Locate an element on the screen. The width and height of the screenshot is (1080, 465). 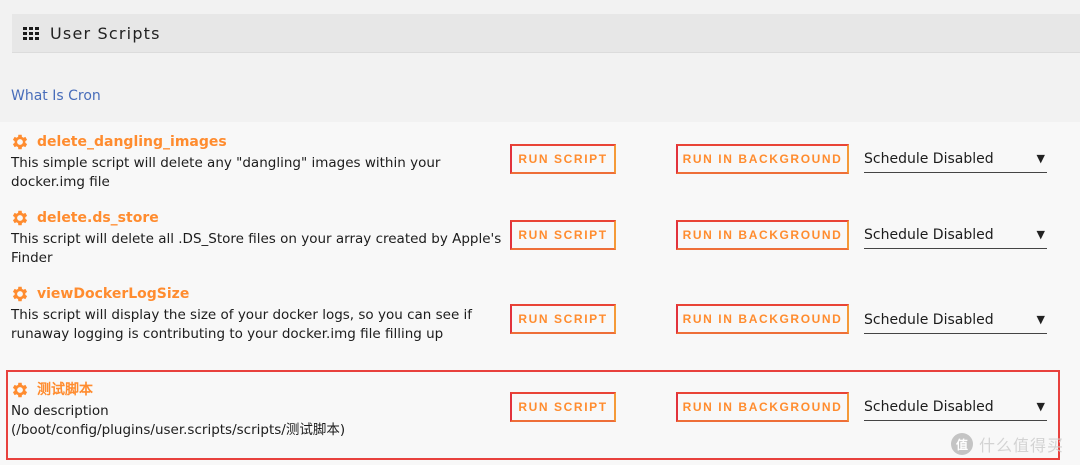
script-name: 测试脚本 is located at coordinates (65, 390).